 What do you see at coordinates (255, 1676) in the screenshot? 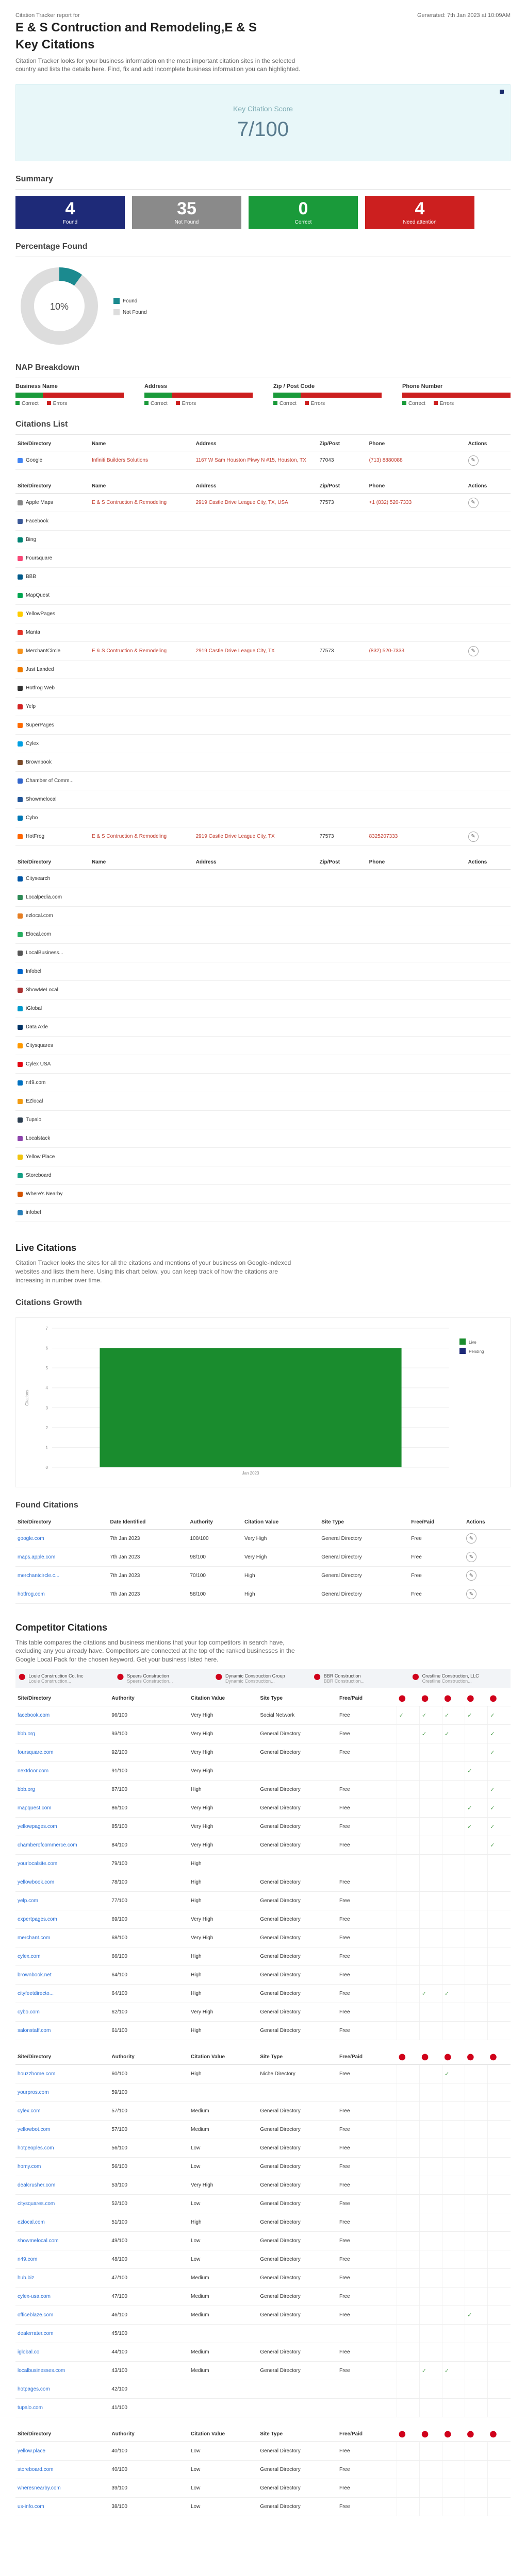
I see `competitor-name: Dynamic Construction Group` at bounding box center [255, 1676].